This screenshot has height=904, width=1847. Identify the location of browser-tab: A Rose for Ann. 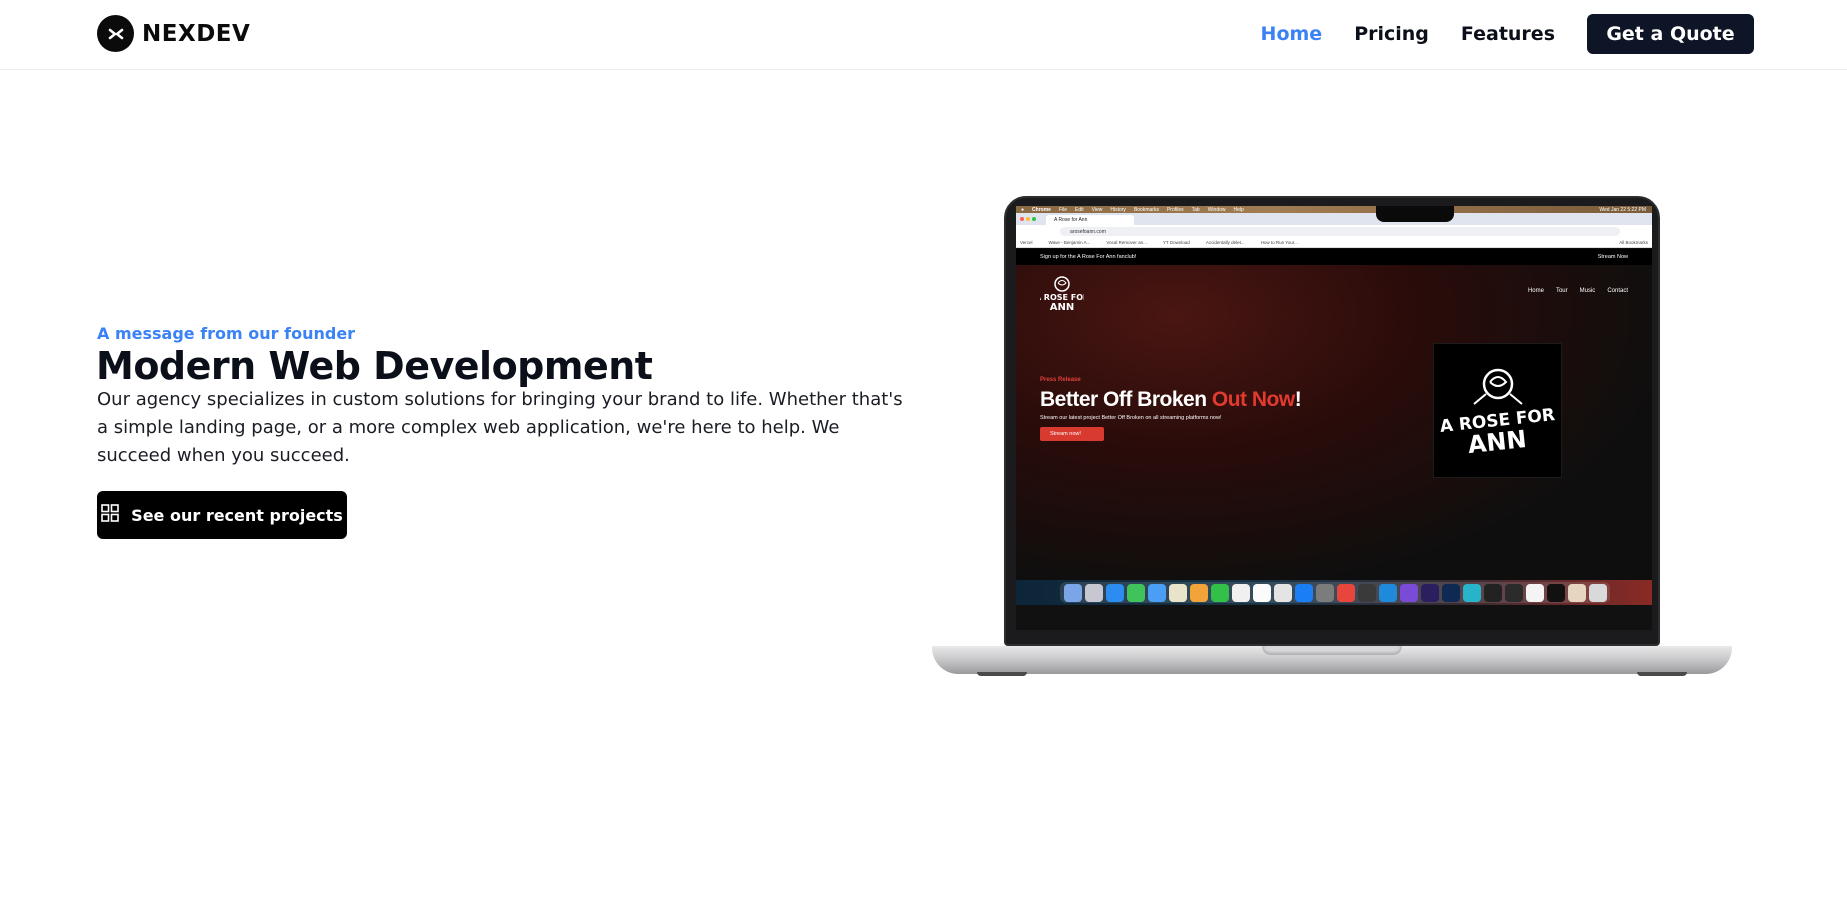
(1090, 220).